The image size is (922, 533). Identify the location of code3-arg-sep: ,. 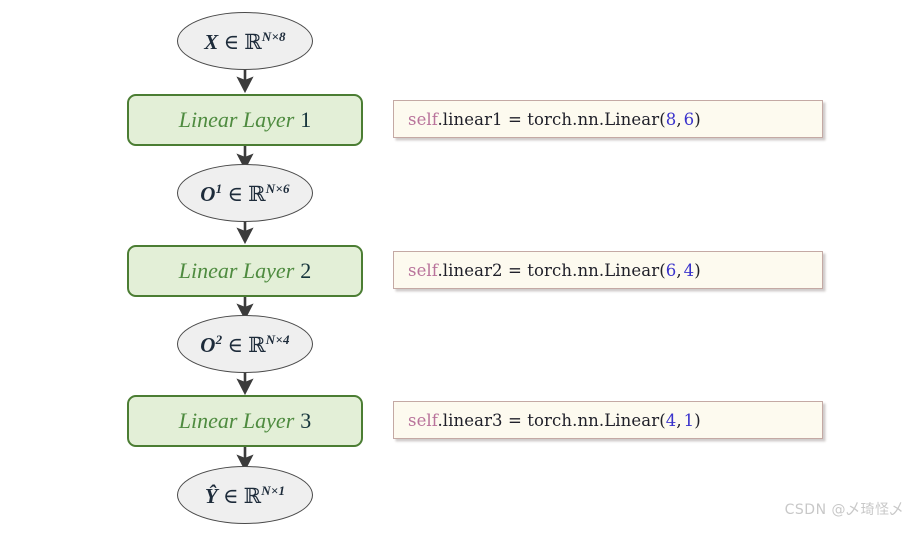
(680, 420).